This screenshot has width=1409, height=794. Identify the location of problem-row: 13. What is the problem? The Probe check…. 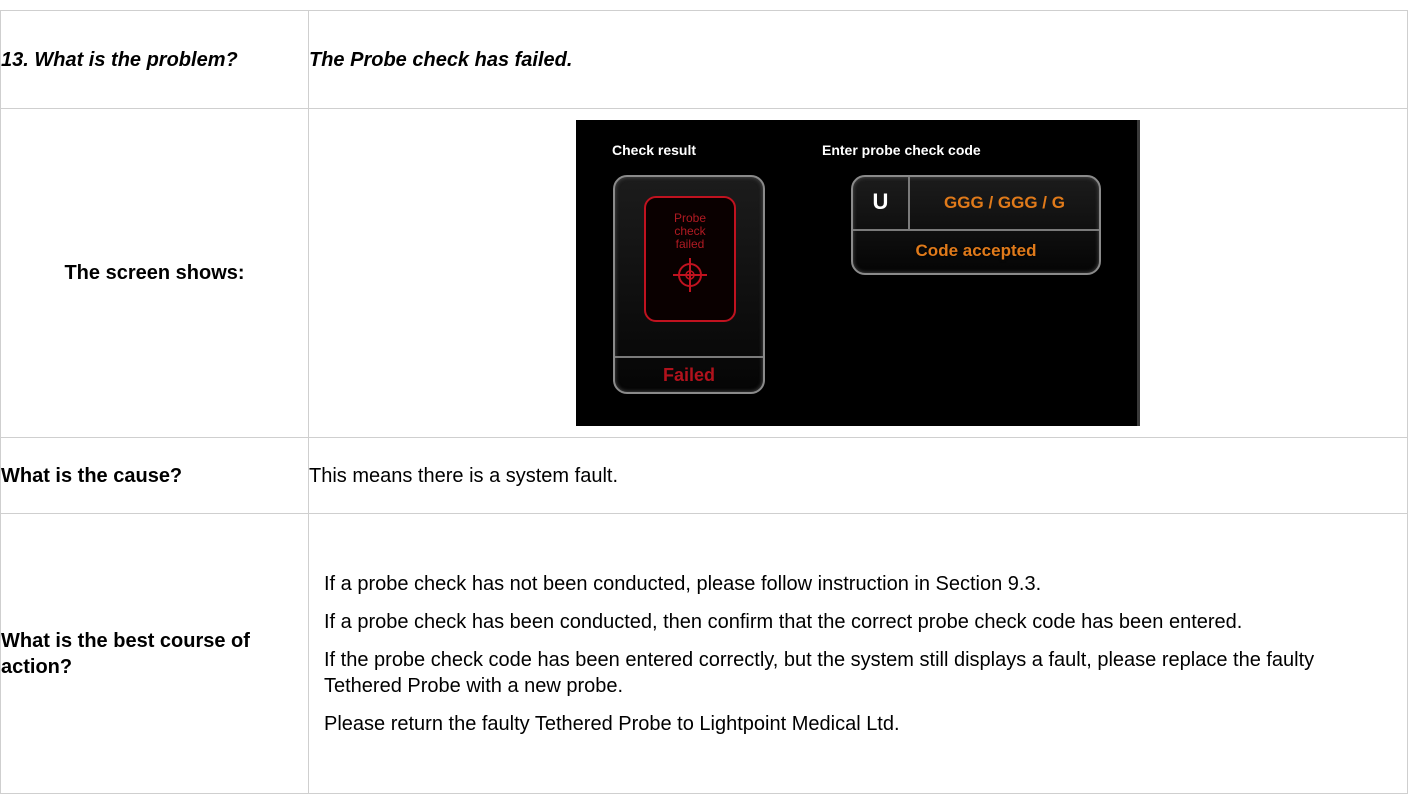
(704, 59).